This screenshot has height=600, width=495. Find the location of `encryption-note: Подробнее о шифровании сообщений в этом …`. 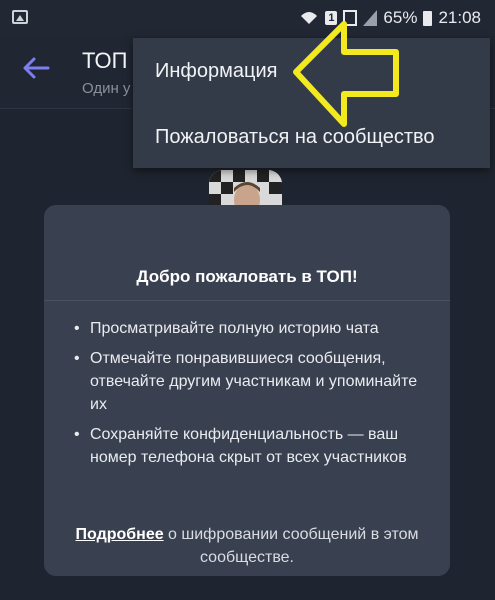

encryption-note: Подробнее о шифровании сообщений в этом … is located at coordinates (247, 546).